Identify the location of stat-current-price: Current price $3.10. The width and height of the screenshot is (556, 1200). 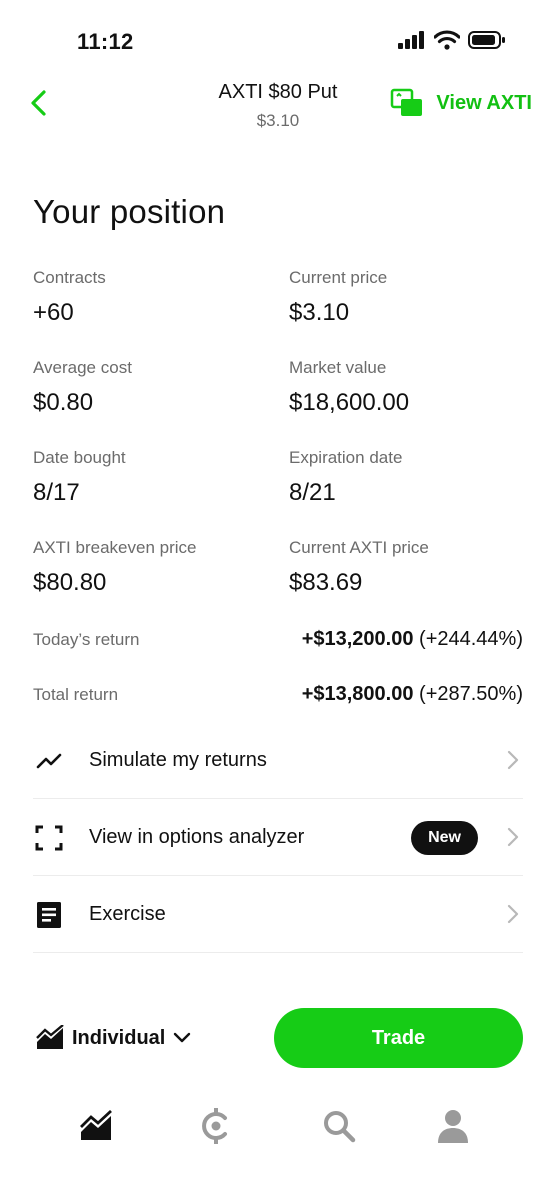
(338, 297).